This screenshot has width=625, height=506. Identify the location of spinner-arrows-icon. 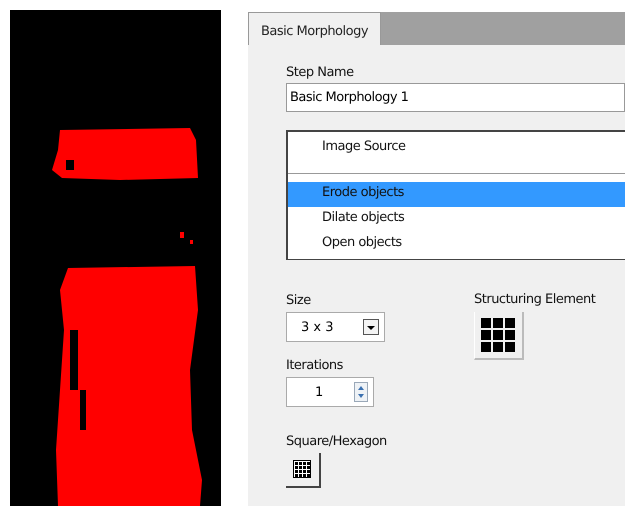
(361, 392).